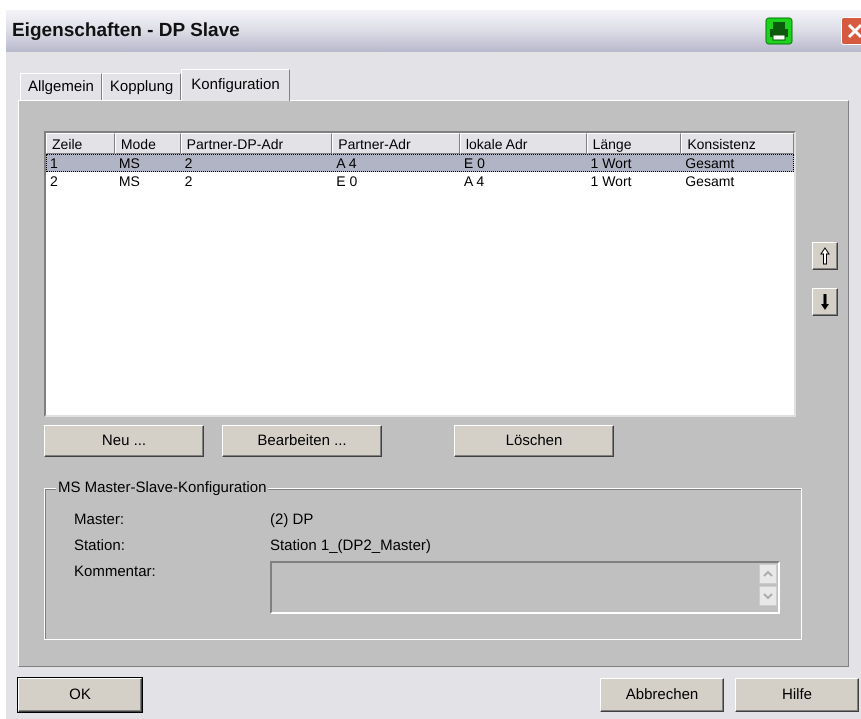  What do you see at coordinates (126, 30) in the screenshot?
I see `window-title: Eigenschaften - DP Slave` at bounding box center [126, 30].